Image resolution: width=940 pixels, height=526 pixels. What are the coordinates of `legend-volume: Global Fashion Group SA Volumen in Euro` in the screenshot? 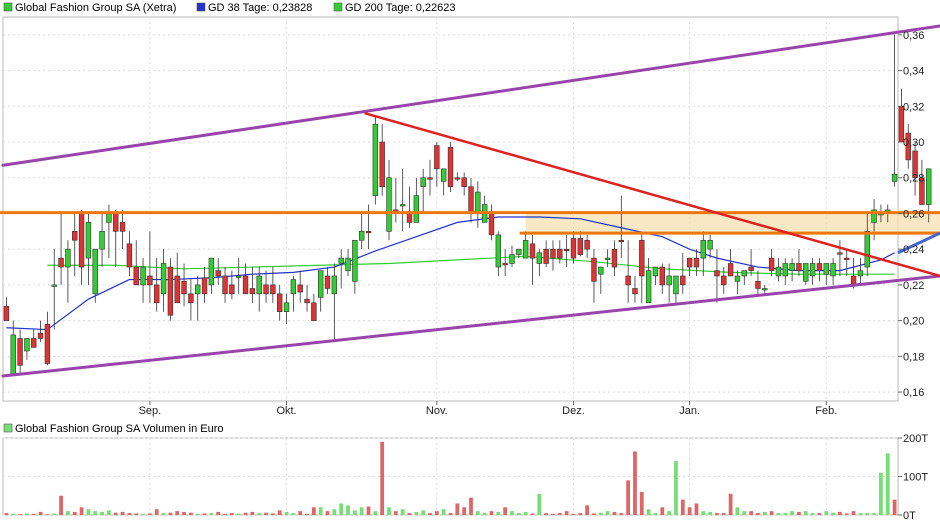 It's located at (119, 429).